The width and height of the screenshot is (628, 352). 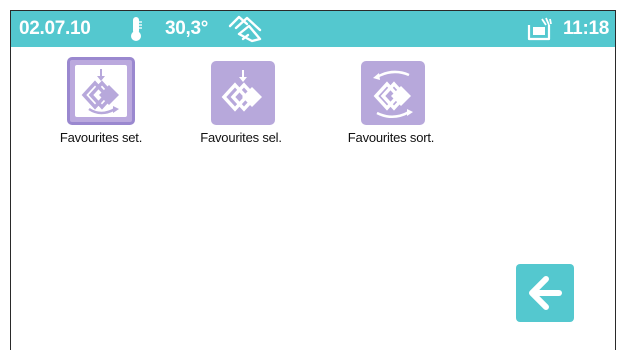 What do you see at coordinates (391, 137) in the screenshot?
I see `favourites-sort-label: Favourites sort.` at bounding box center [391, 137].